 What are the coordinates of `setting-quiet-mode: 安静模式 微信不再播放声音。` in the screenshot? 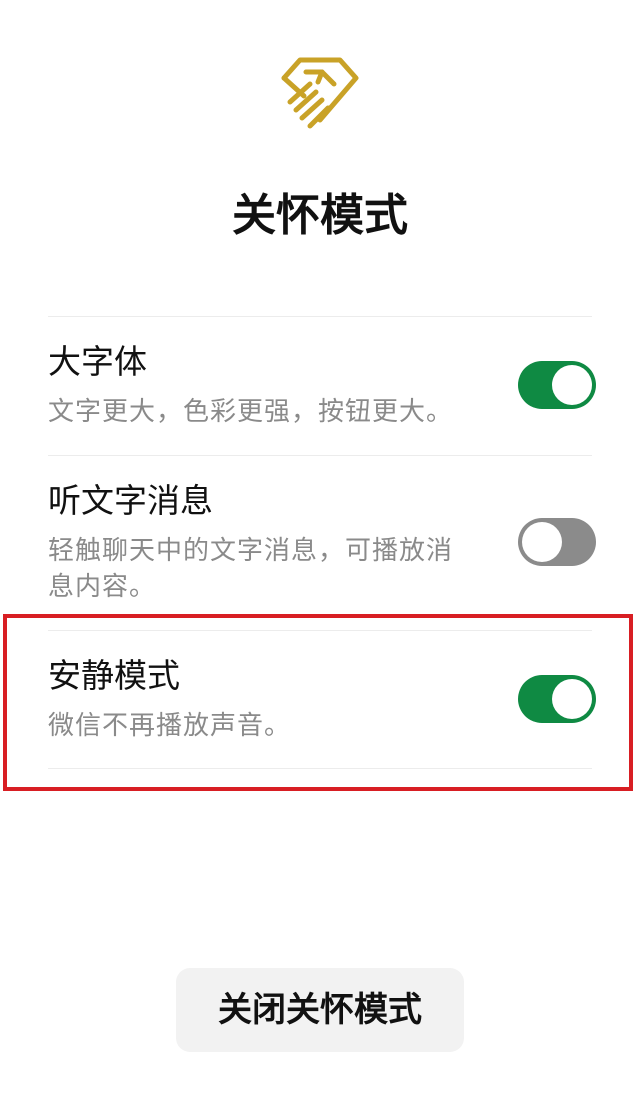 It's located at (322, 699).